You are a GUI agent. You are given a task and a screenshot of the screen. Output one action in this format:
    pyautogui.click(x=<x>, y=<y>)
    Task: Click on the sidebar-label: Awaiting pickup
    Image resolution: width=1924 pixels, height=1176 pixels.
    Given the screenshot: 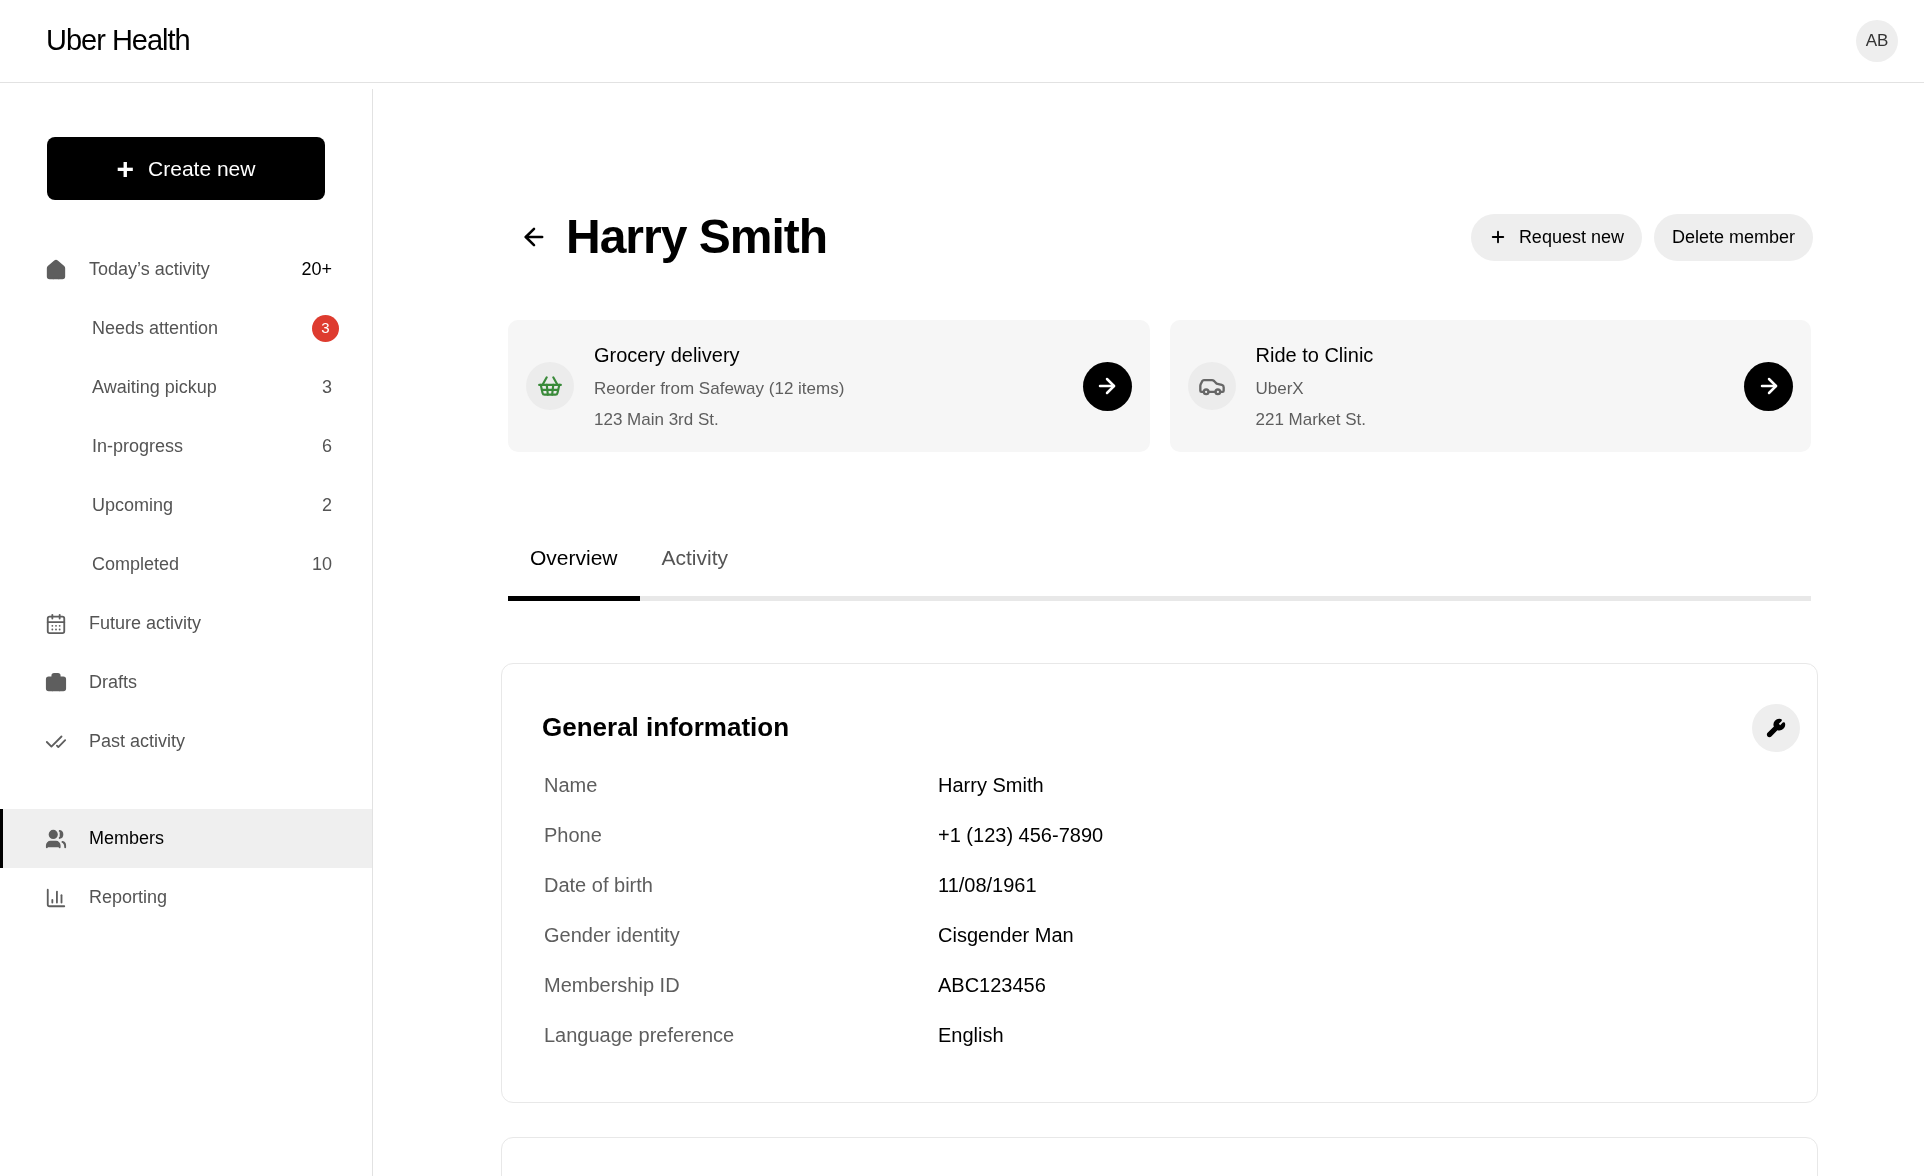 What is the action you would take?
    pyautogui.click(x=154, y=387)
    